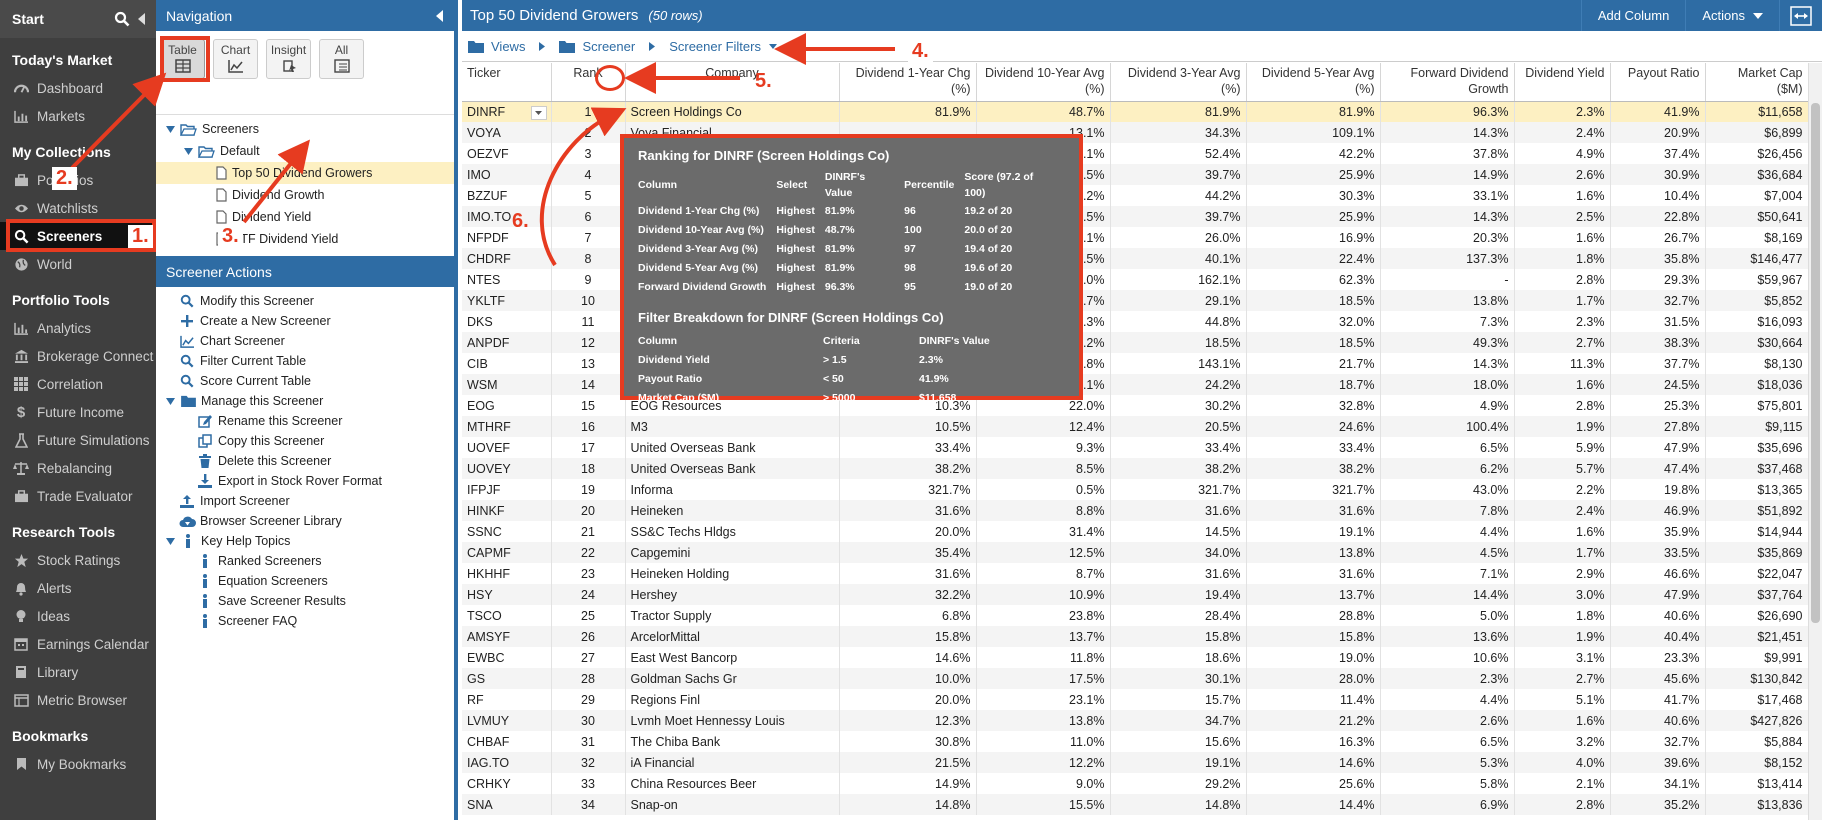 This screenshot has width=1822, height=820. What do you see at coordinates (78, 328) in the screenshot?
I see `sidebar-item-analytics: Analytics` at bounding box center [78, 328].